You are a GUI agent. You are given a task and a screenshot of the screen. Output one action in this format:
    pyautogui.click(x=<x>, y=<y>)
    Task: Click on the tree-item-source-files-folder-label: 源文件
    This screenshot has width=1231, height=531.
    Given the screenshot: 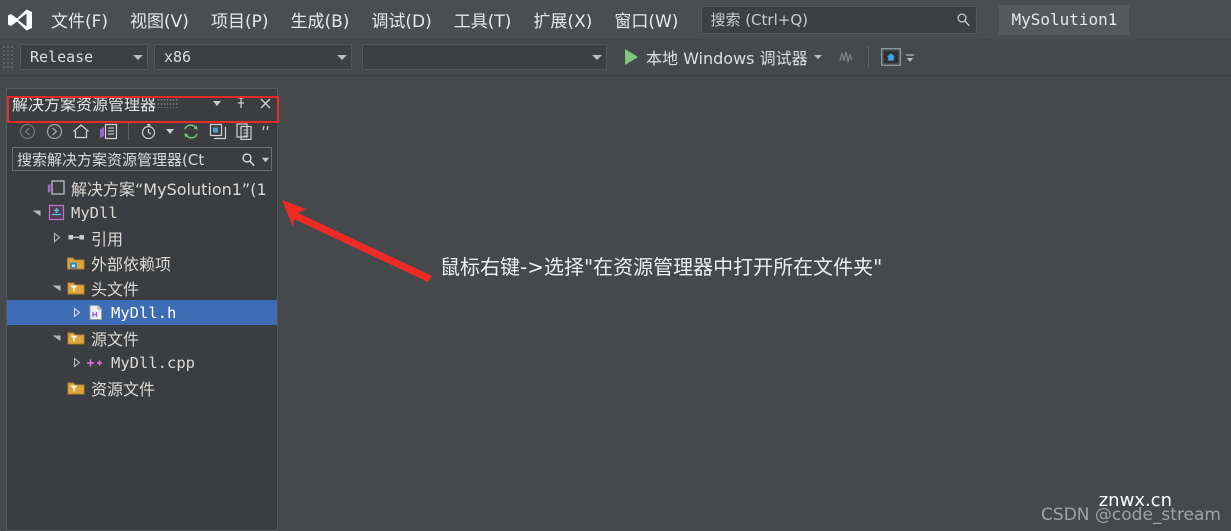 What is the action you would take?
    pyautogui.click(x=115, y=339)
    